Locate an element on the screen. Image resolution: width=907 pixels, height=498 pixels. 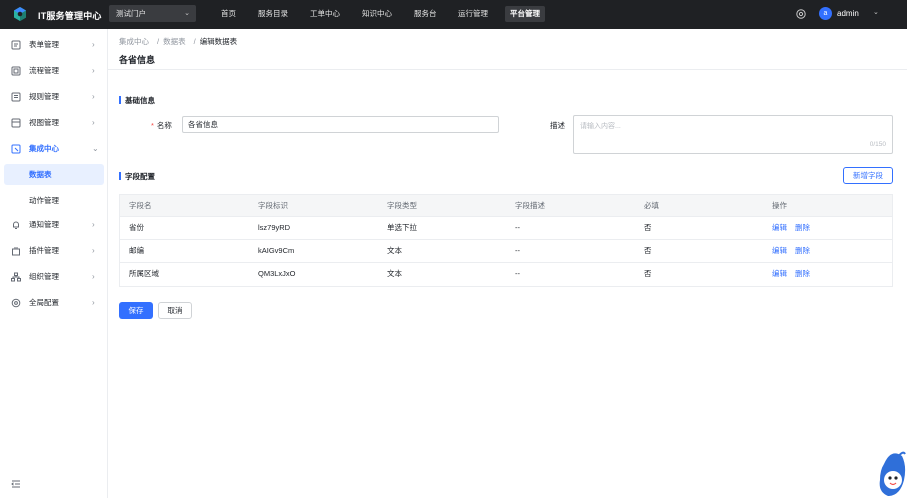
view-icon is located at coordinates (16, 123).